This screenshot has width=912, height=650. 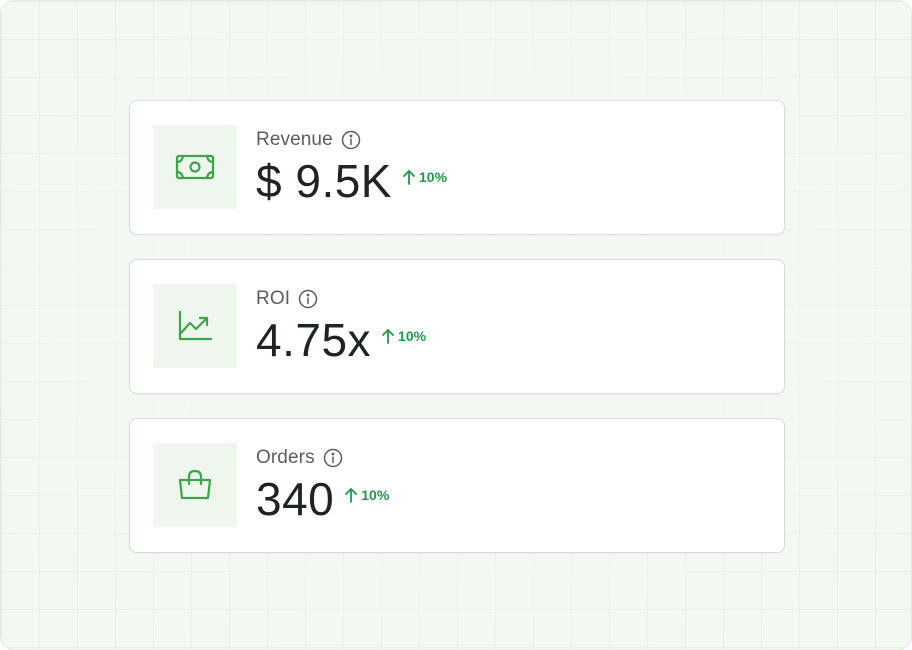 I want to click on metric-value-row: 4.75x 10%, so click(x=341, y=340).